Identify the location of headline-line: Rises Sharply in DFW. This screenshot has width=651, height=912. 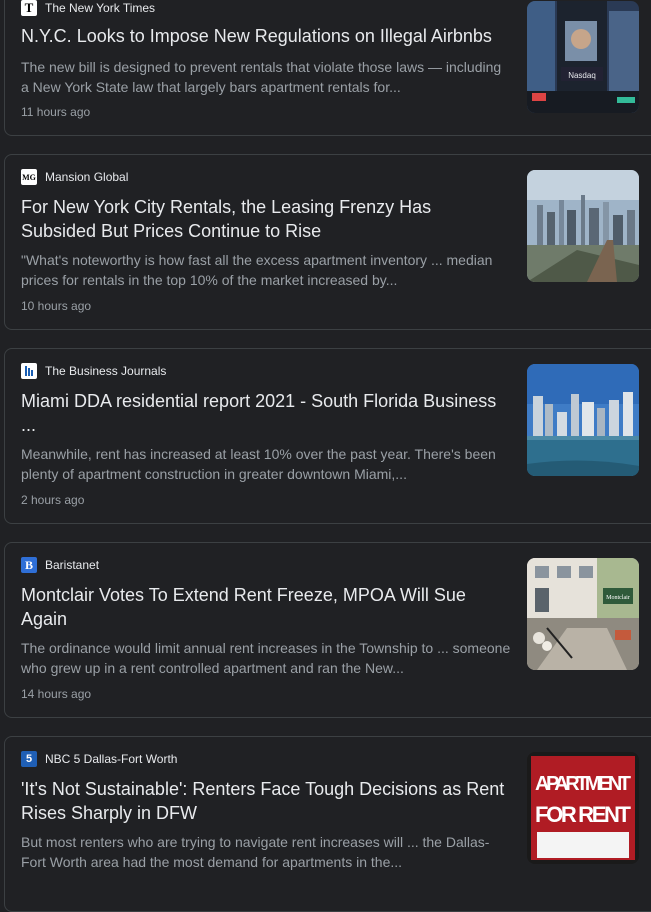
(266, 813).